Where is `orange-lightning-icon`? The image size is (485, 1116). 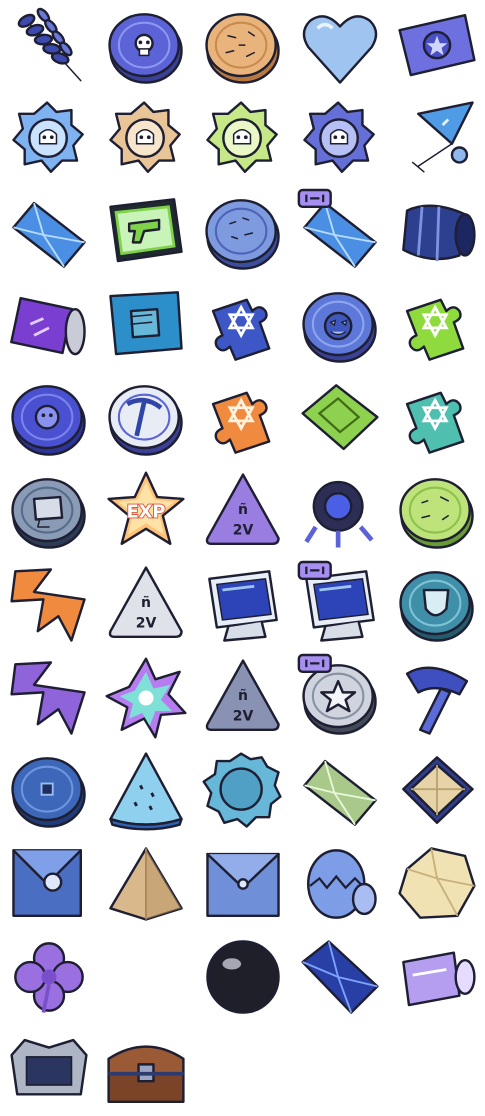 orange-lightning-icon is located at coordinates (47, 604).